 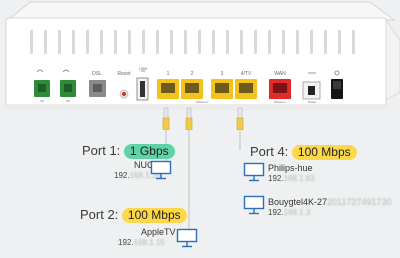 I want to click on device-philips-hue-ip: 192.168.1.63, so click(x=291, y=178).